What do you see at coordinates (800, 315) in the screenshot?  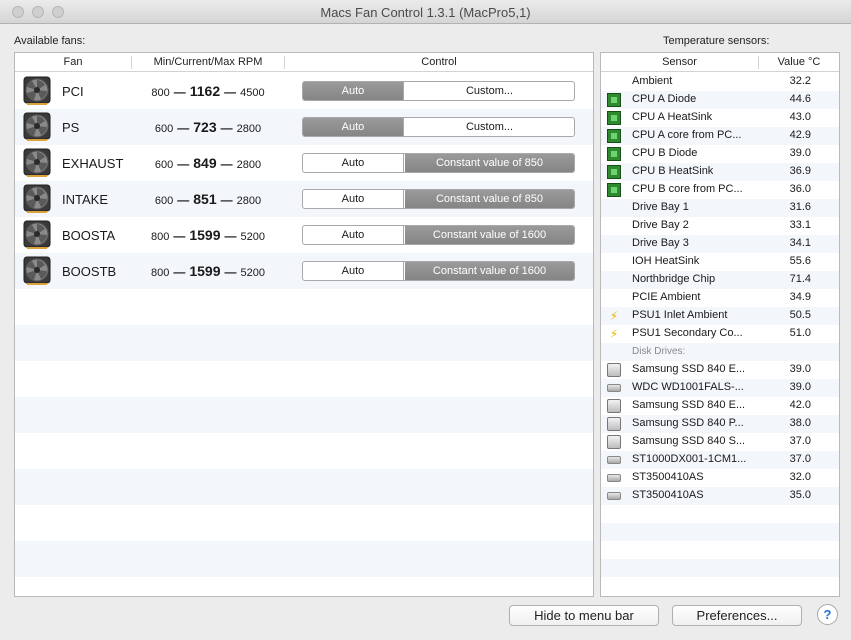 I see `sensor-value: 50.5` at bounding box center [800, 315].